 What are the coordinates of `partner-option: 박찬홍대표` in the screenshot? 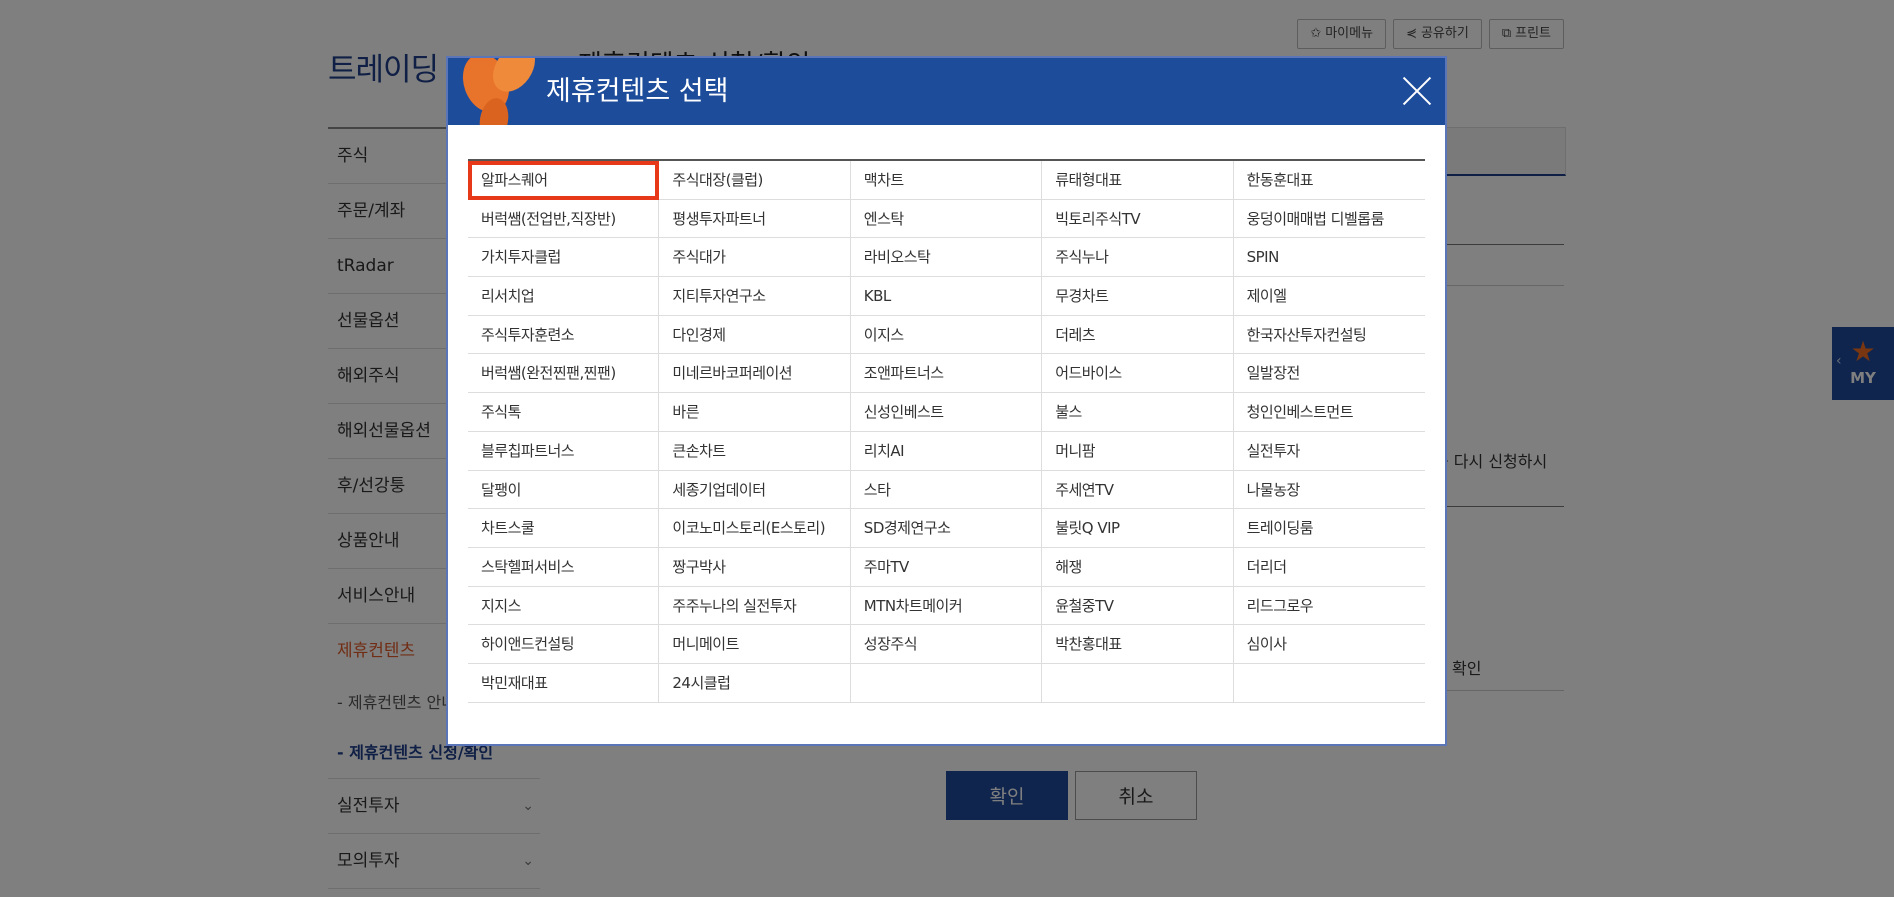 It's located at (1138, 644).